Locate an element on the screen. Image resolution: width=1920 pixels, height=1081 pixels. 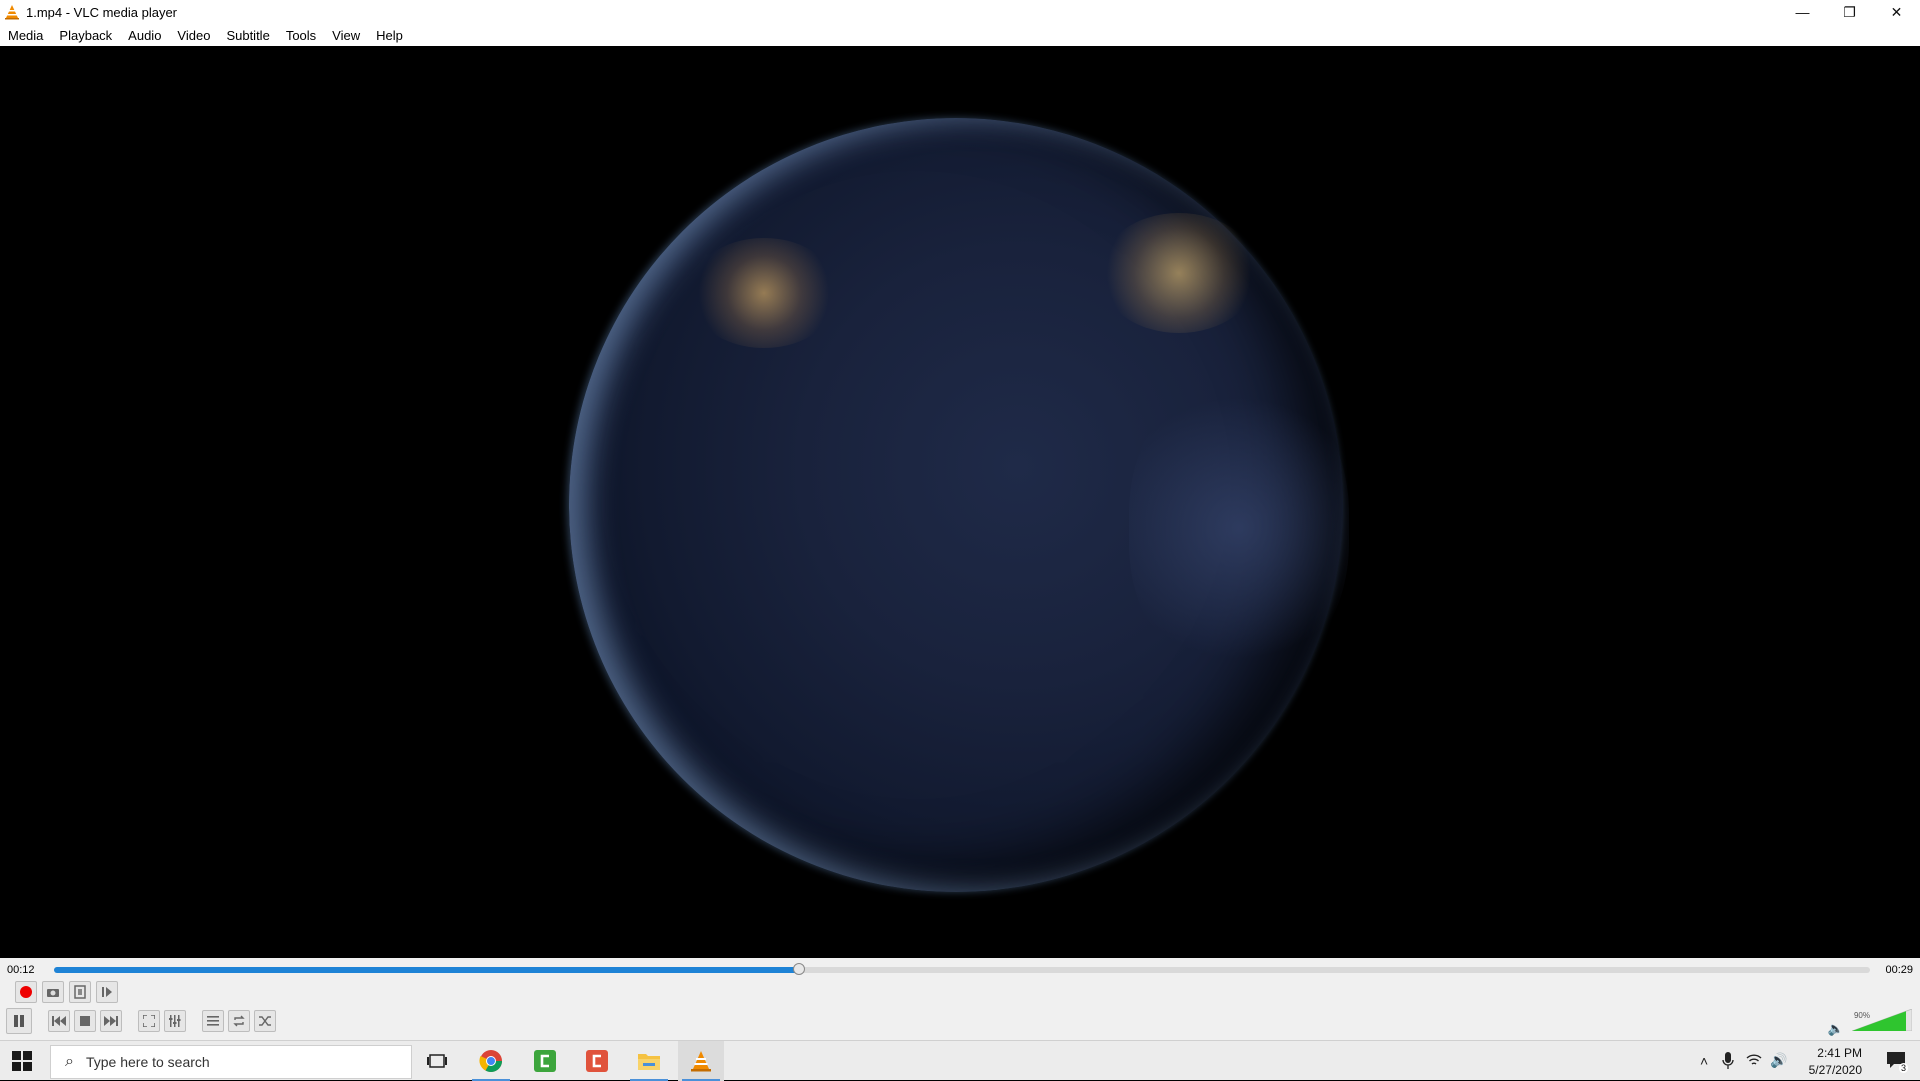
menu-video: Video is located at coordinates (193, 35).